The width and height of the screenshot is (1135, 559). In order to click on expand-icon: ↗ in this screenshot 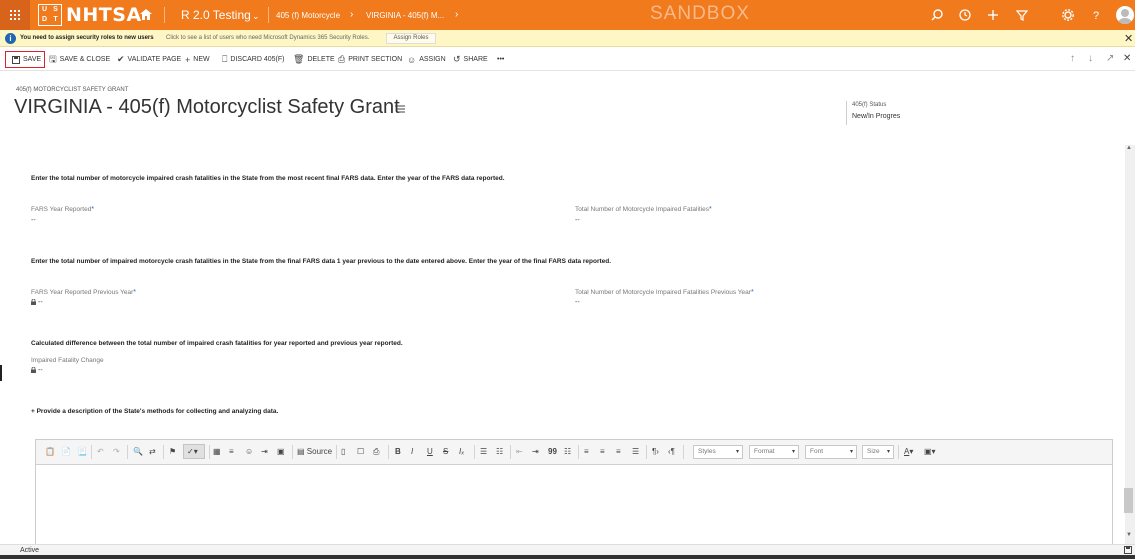, I will do `click(1110, 58)`.